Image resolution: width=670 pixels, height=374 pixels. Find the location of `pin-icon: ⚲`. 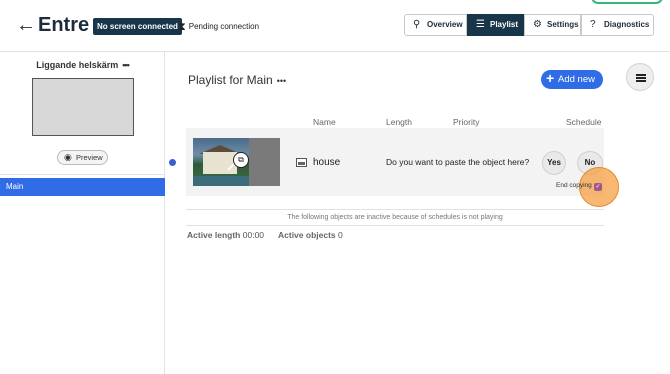

pin-icon: ⚲ is located at coordinates (417, 24).